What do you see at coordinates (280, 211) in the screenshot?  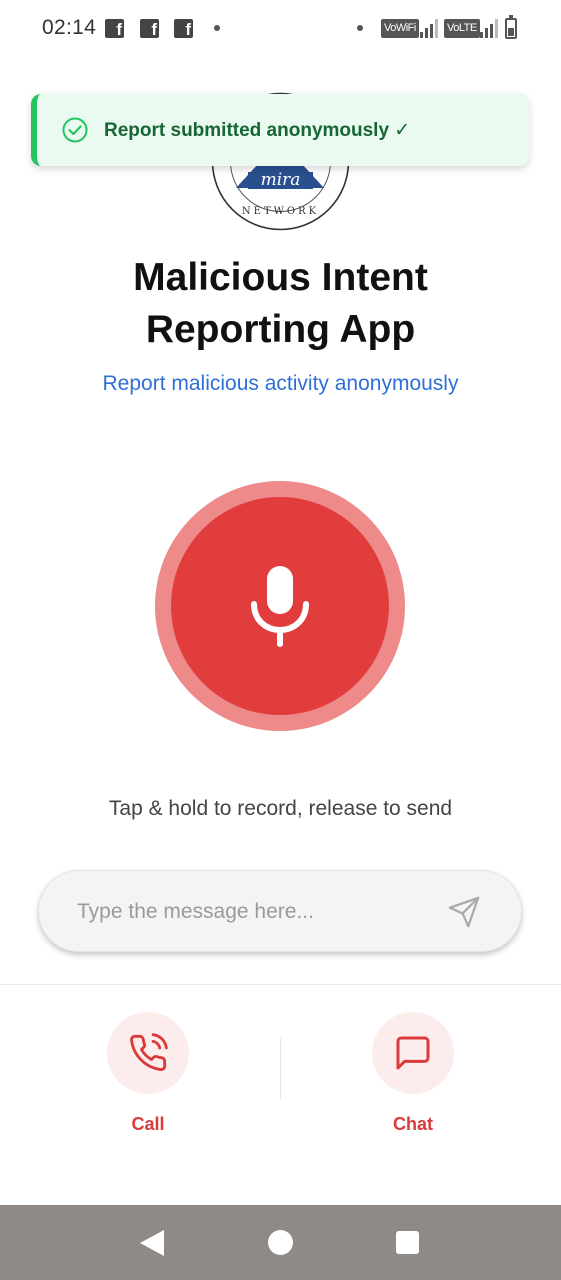 I see `svg-text: NETWORK` at bounding box center [280, 211].